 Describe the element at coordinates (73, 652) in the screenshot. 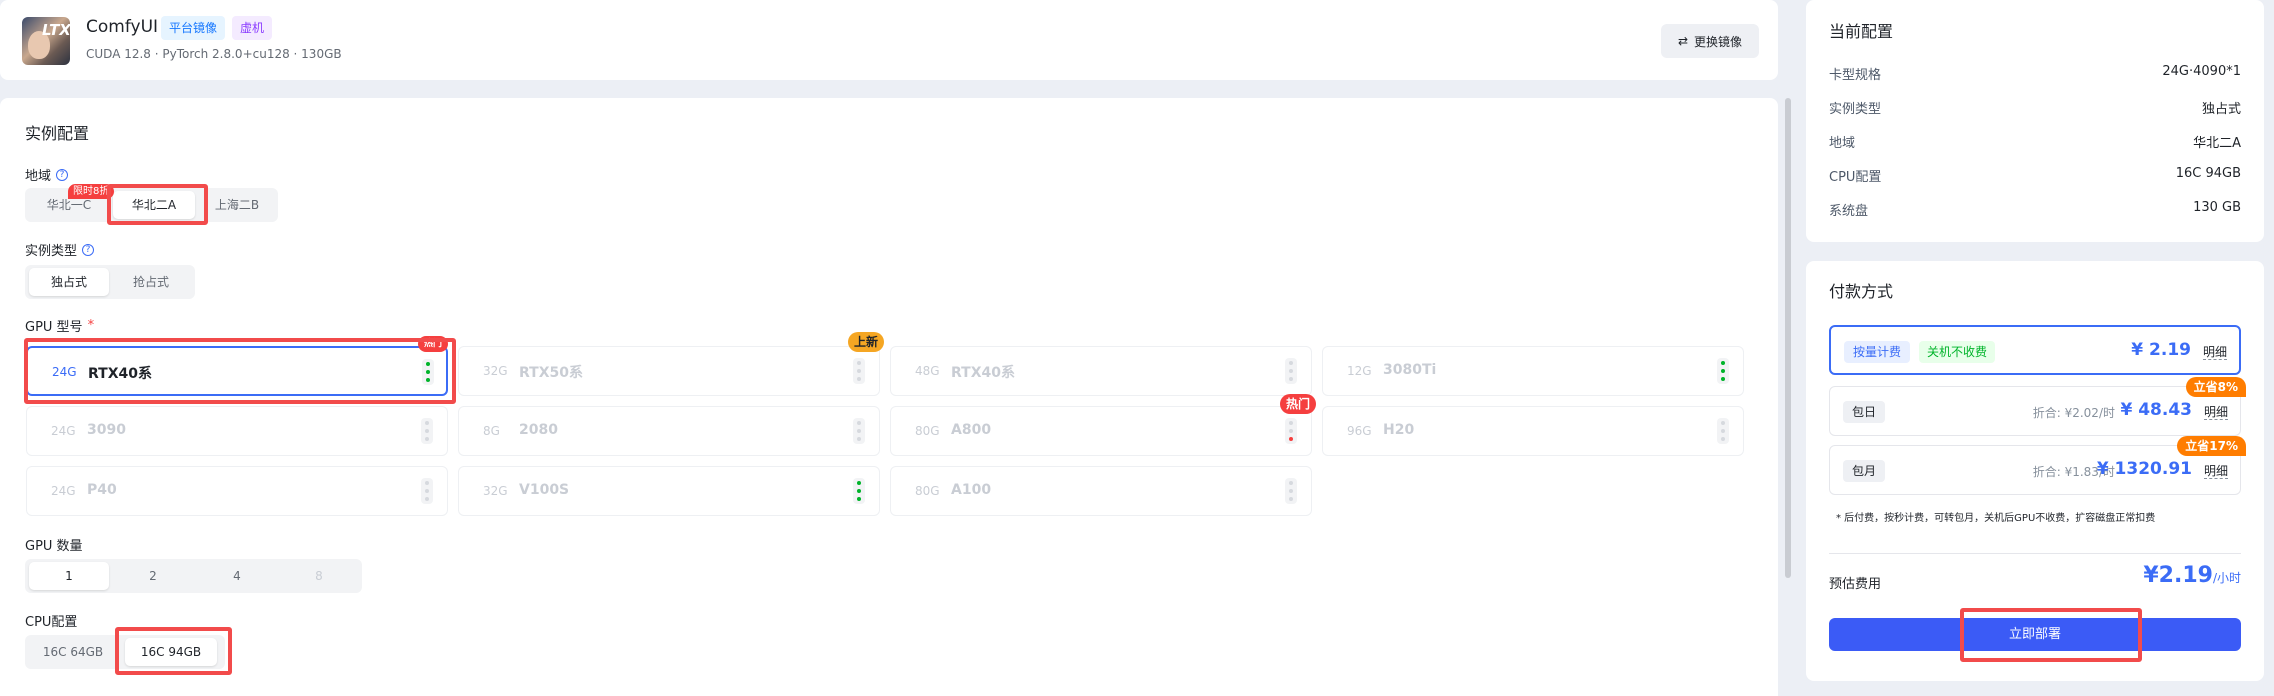

I see `cpu-option-16c64: 16C 64GB` at that location.